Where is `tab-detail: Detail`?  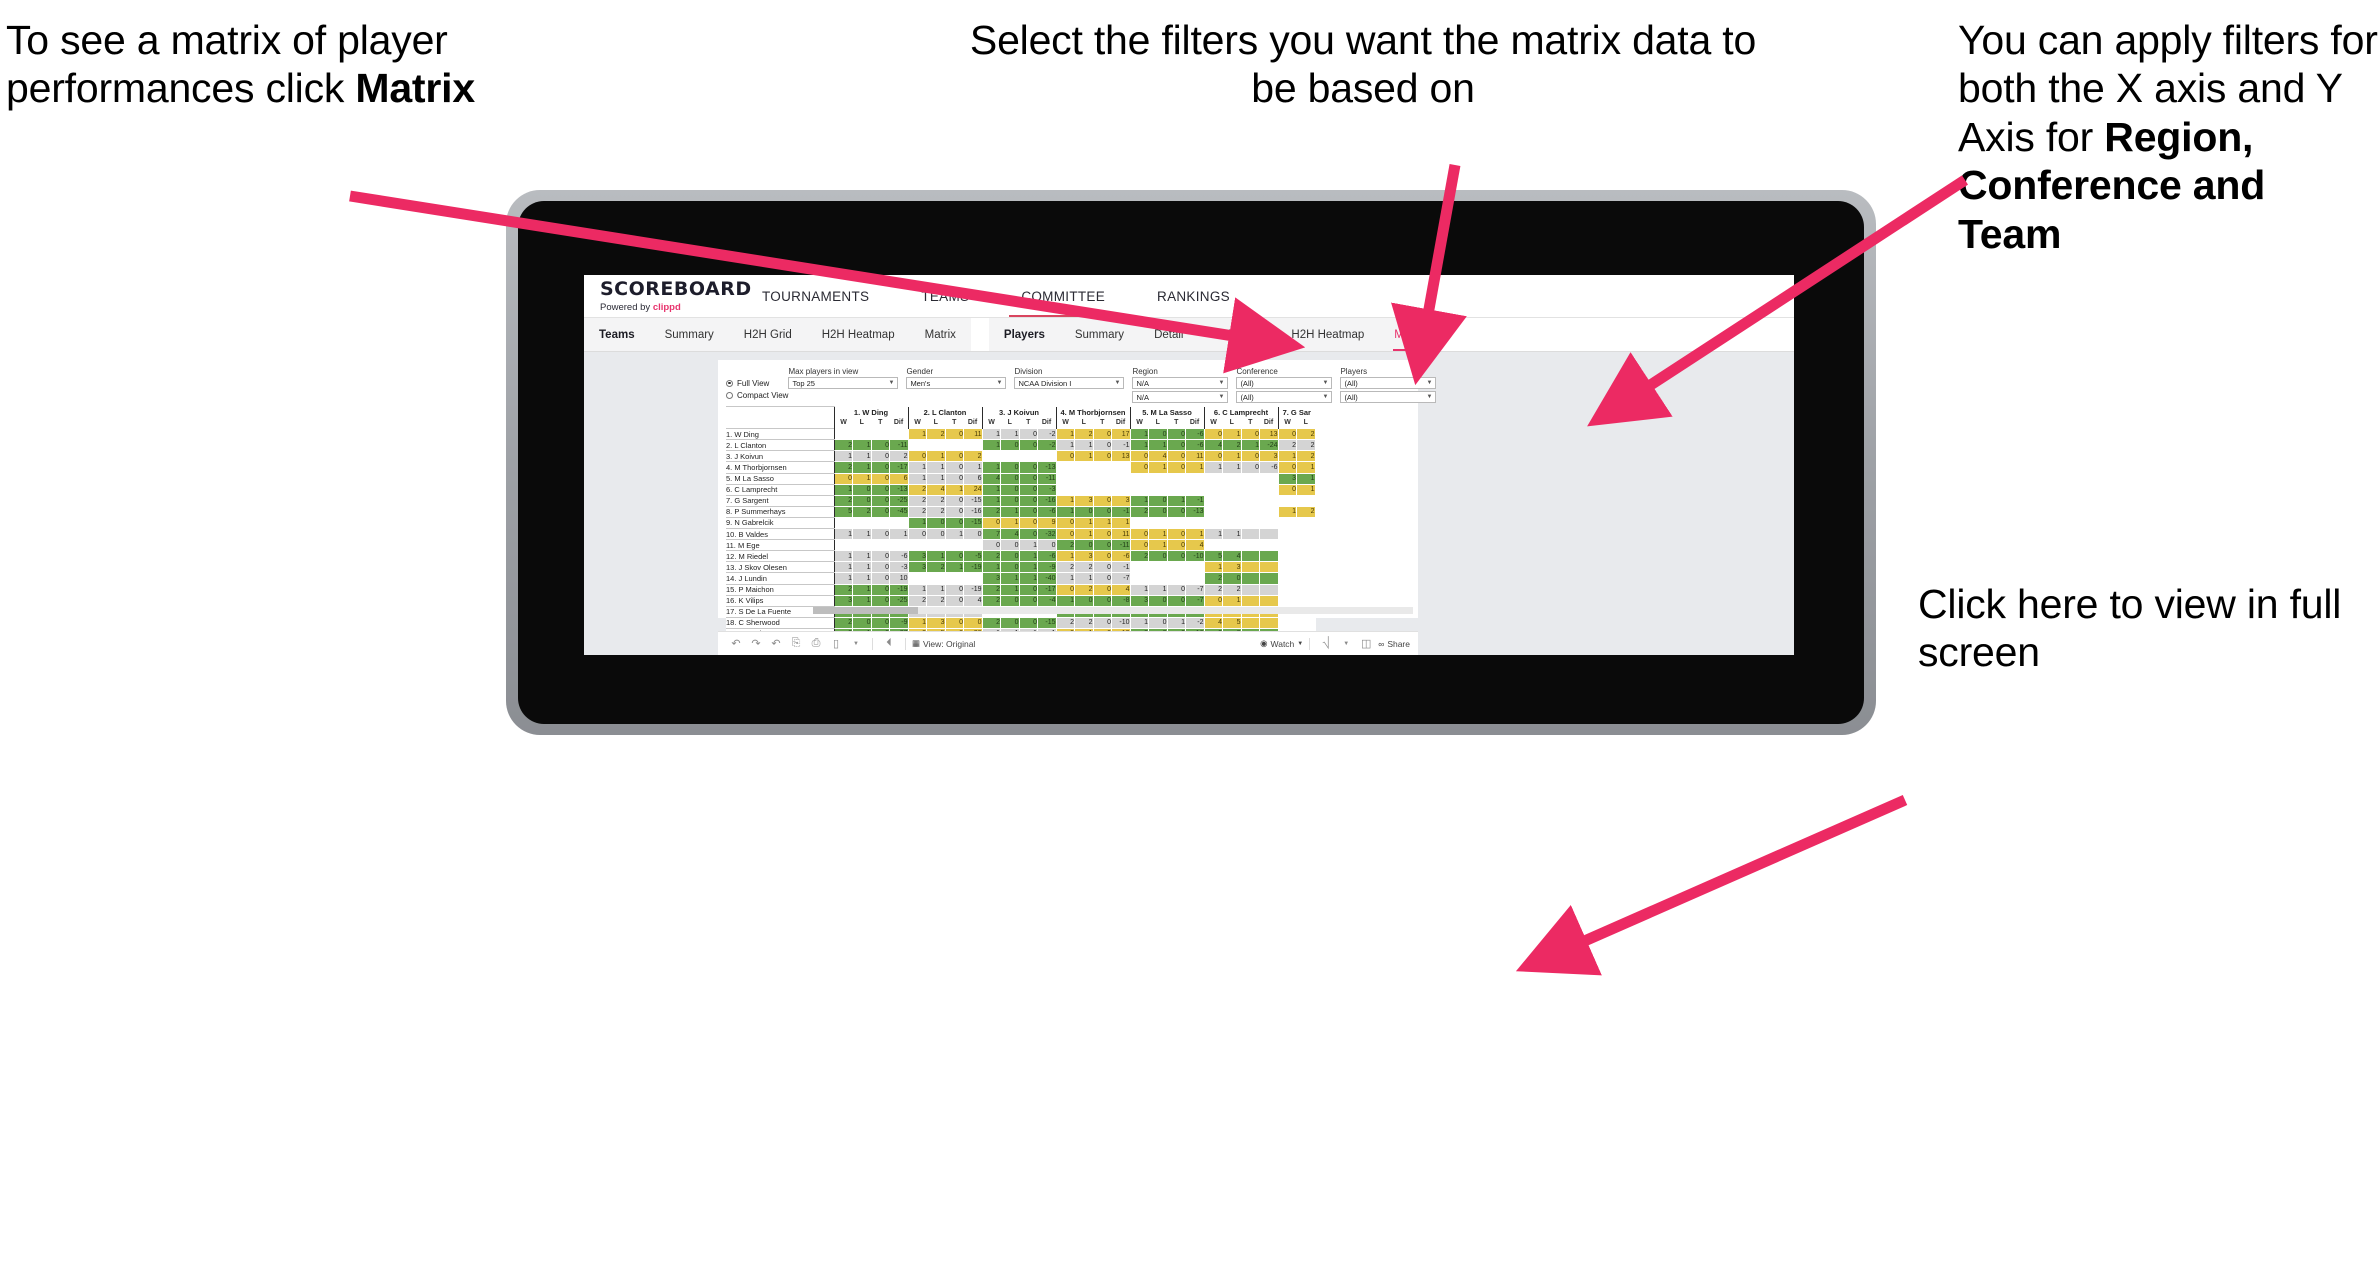
tab-detail: Detail is located at coordinates (1168, 334).